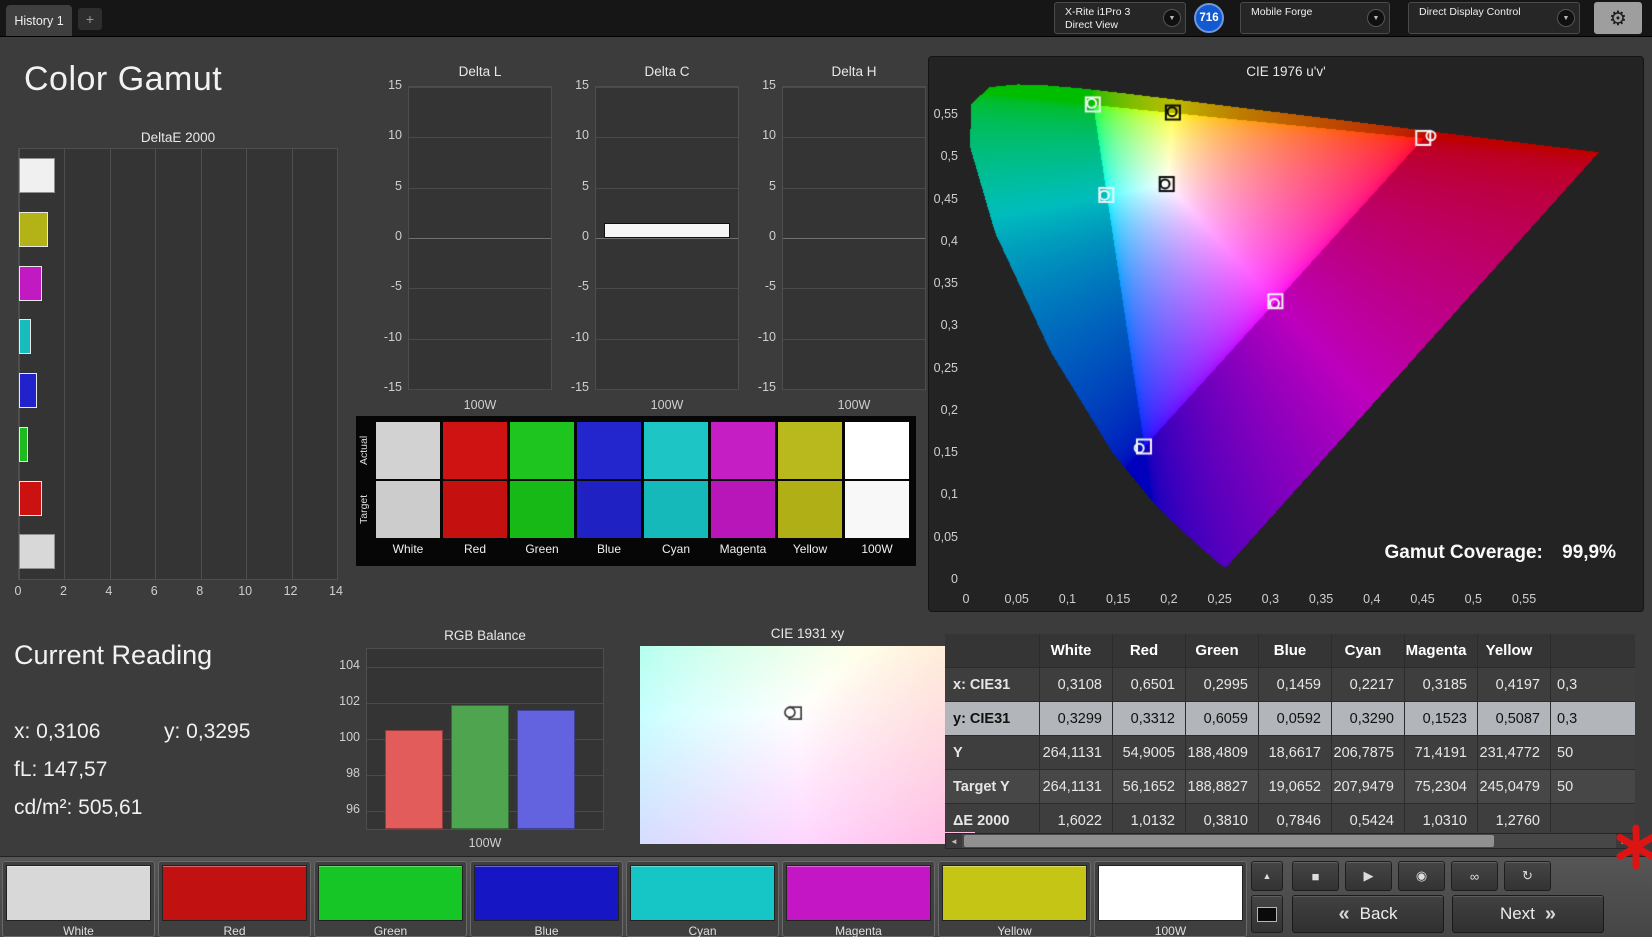 This screenshot has height=937, width=1652. I want to click on cell: 0,7846, so click(1295, 818).